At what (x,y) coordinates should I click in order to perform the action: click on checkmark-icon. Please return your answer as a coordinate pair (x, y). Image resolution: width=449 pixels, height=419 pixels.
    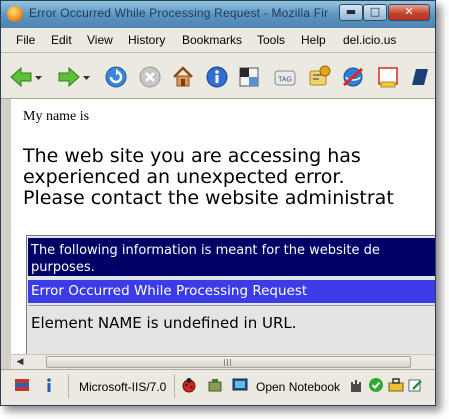
    Looking at the image, I should click on (376, 385).